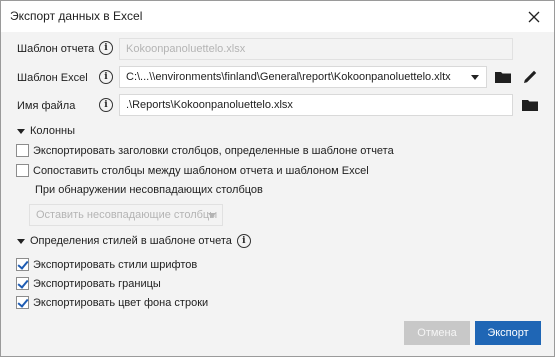  I want to click on export-borders-checkbox, so click(22, 283).